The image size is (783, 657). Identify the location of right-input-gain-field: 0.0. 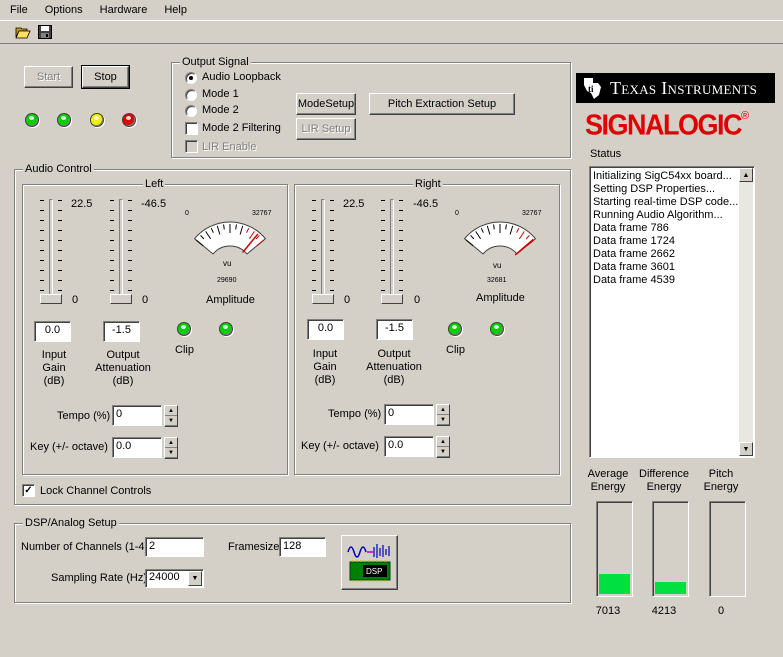
(325, 329).